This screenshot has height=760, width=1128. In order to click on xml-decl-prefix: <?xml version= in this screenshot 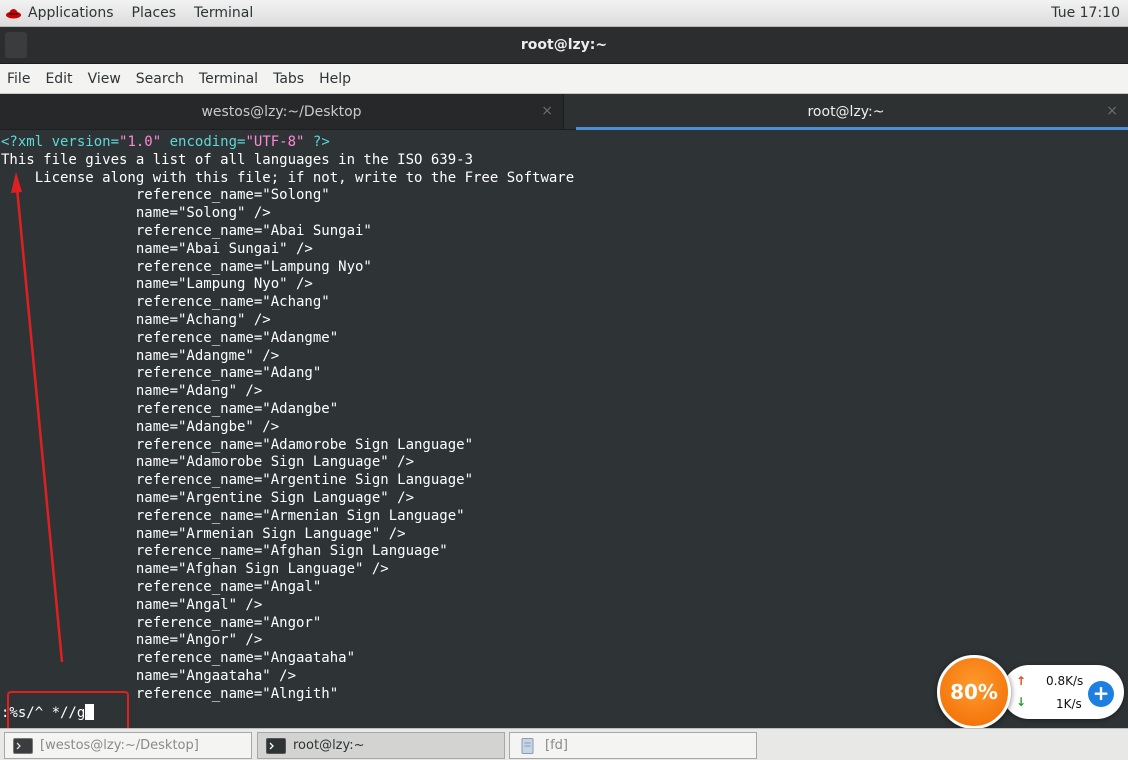, I will do `click(60, 142)`.